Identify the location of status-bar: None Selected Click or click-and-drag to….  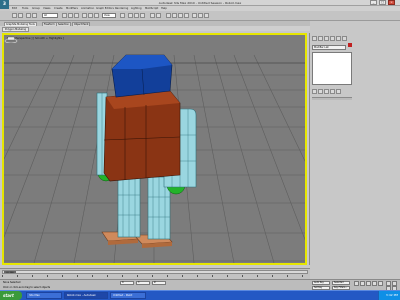
(200, 285).